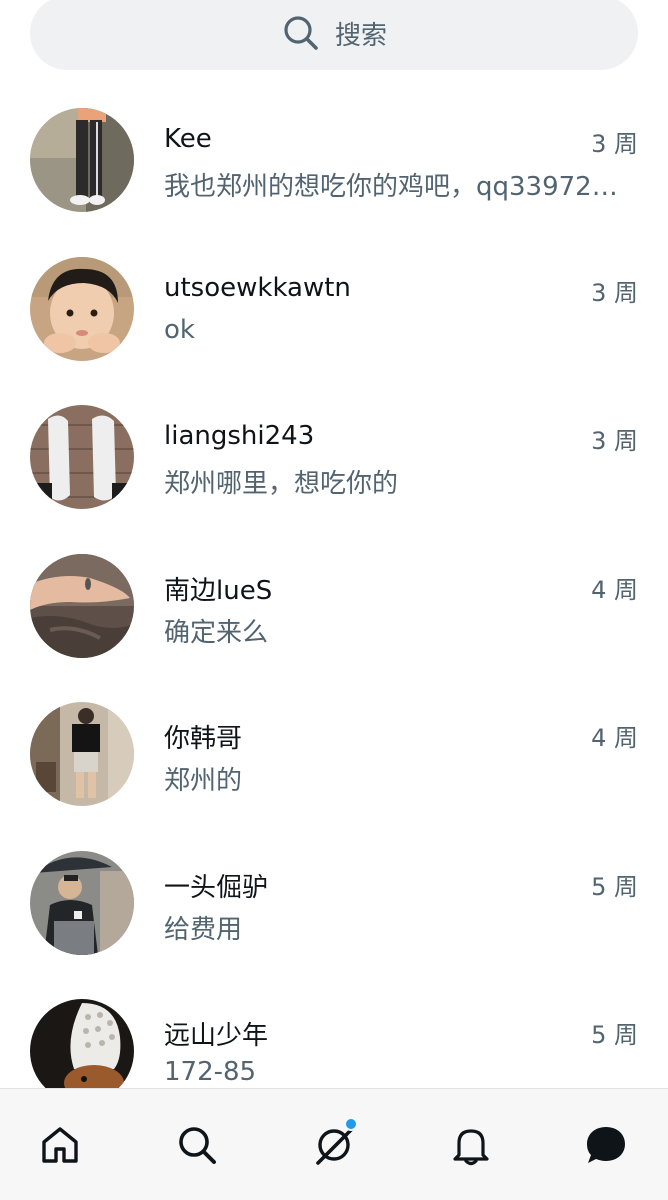 This screenshot has width=668, height=1200. I want to click on search-bar: 搜索, so click(334, 35).